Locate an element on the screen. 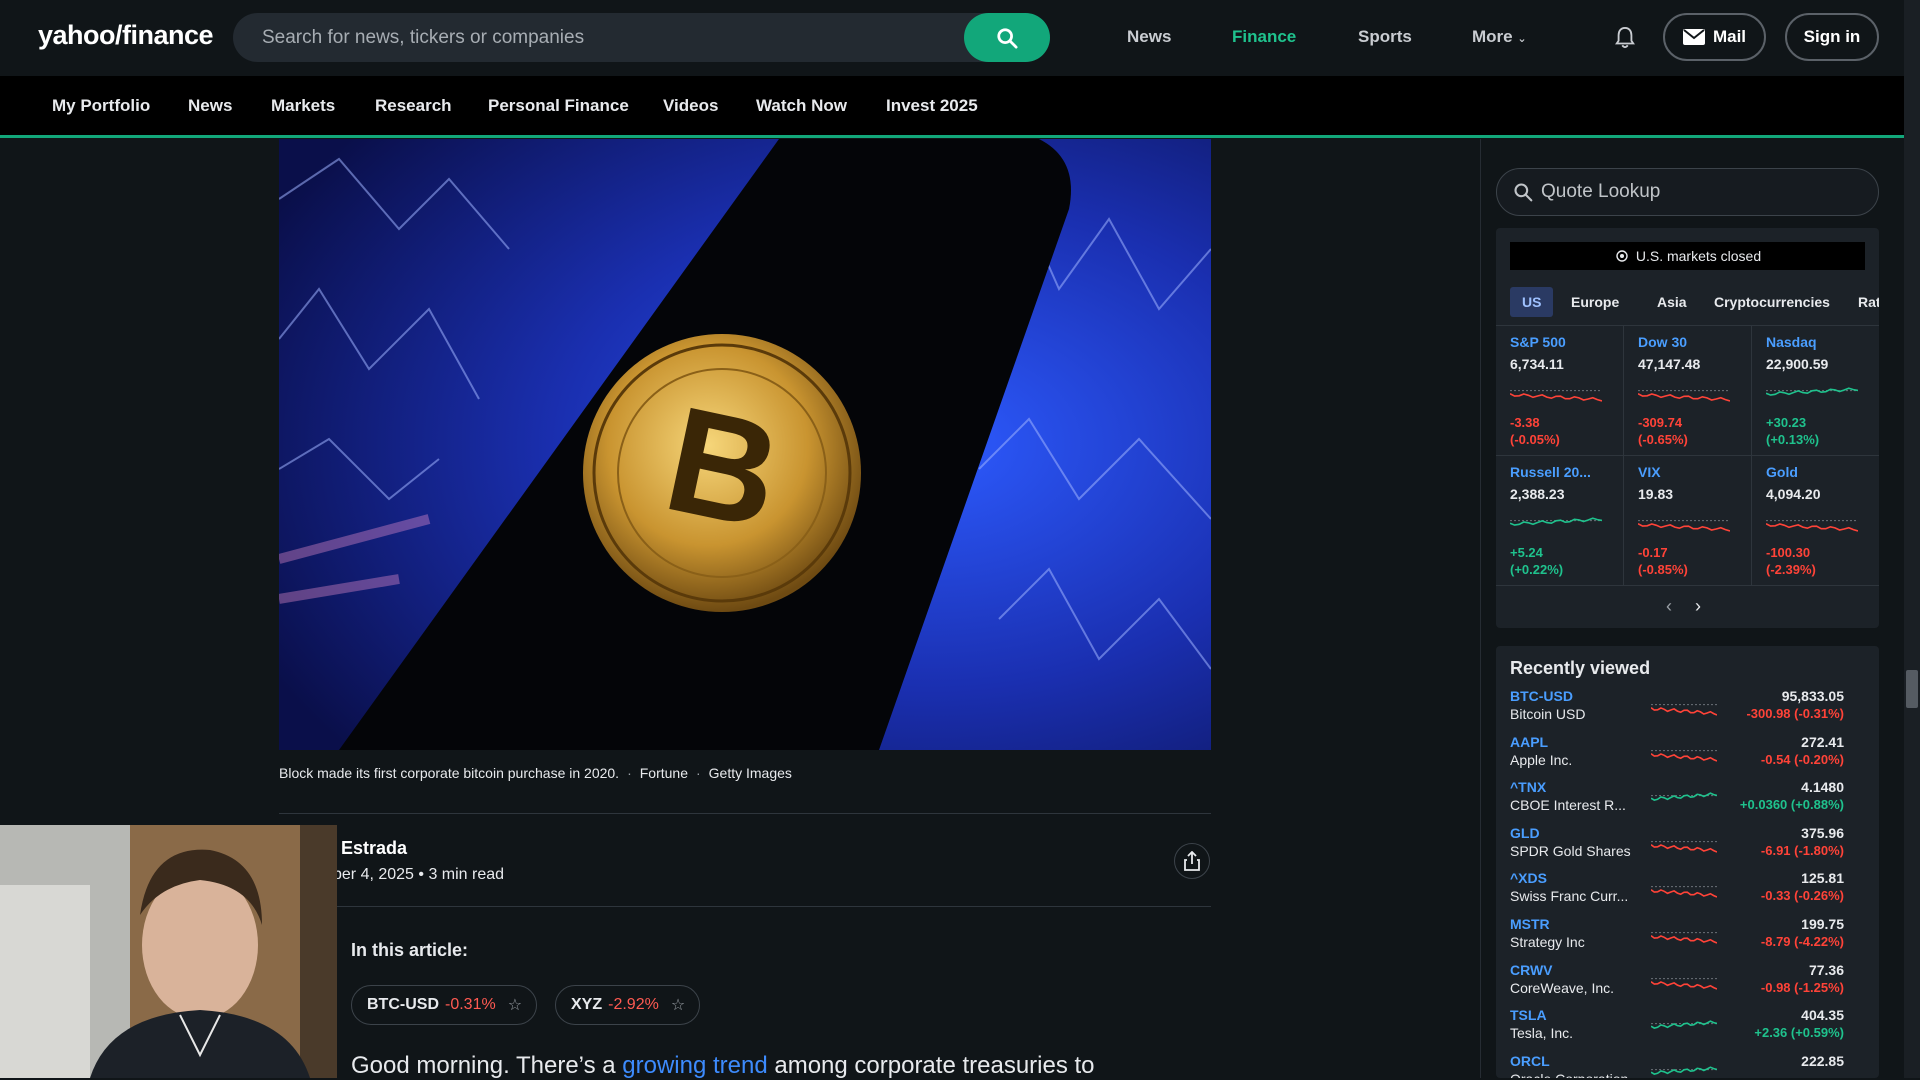 The width and height of the screenshot is (1920, 1080). yahoo-finance-logo: yahoo/finance is located at coordinates (126, 35).